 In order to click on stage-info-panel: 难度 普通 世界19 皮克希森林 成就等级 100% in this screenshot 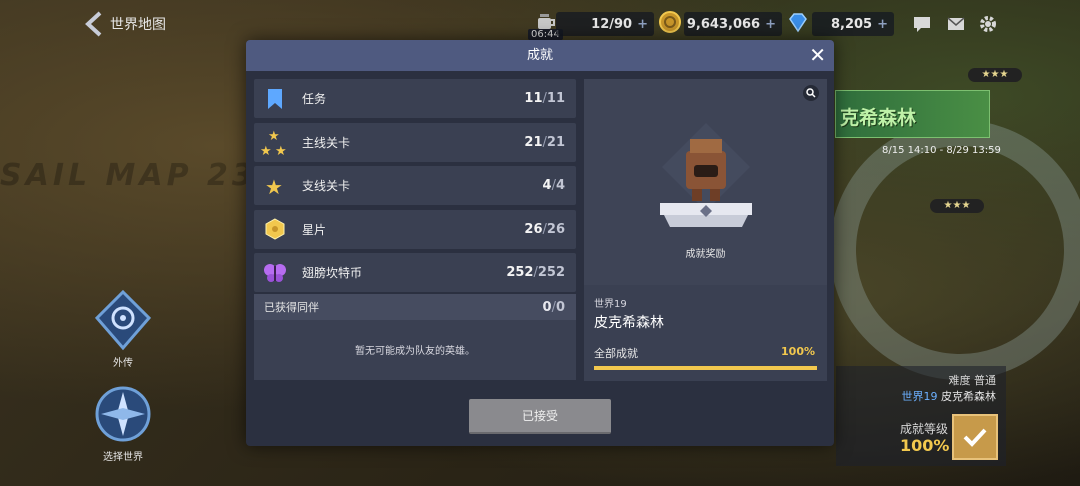, I will do `click(921, 416)`.